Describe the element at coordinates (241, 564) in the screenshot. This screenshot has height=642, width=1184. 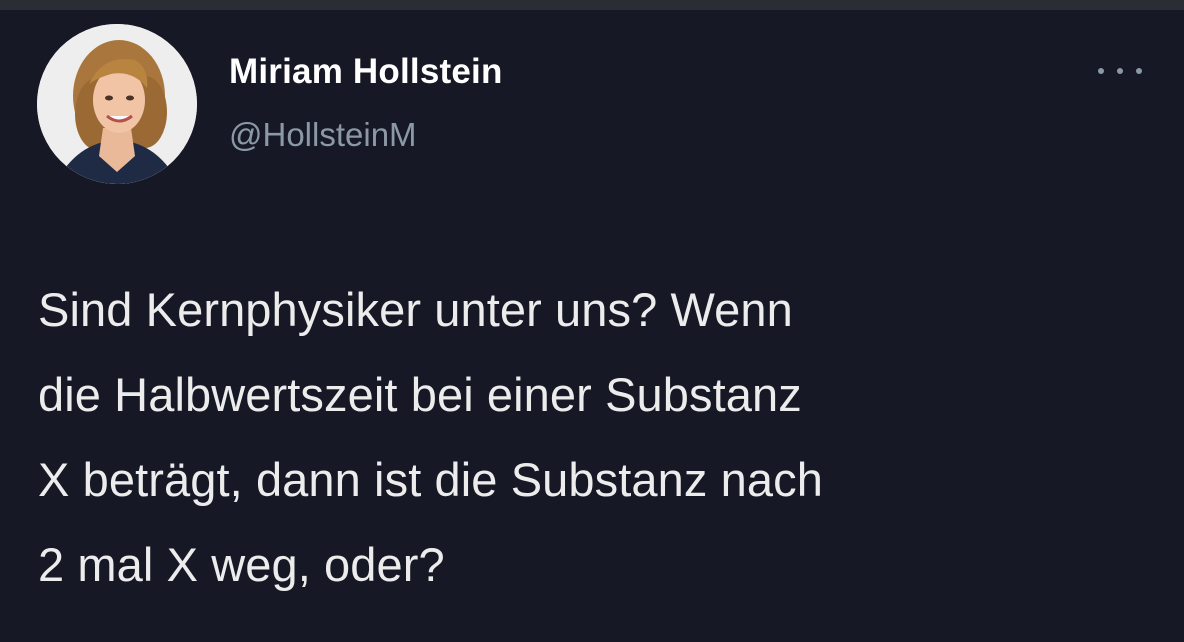
I see `tweet-line: 2 mal X weg, oder?` at that location.